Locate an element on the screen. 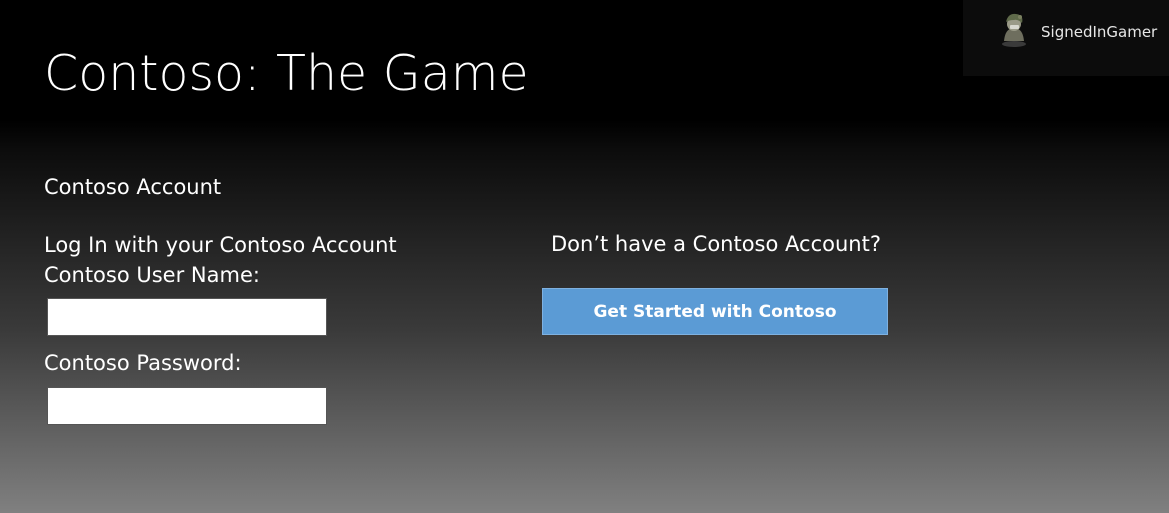 The image size is (1169, 513). username-label: Contoso User Name: is located at coordinates (152, 275).